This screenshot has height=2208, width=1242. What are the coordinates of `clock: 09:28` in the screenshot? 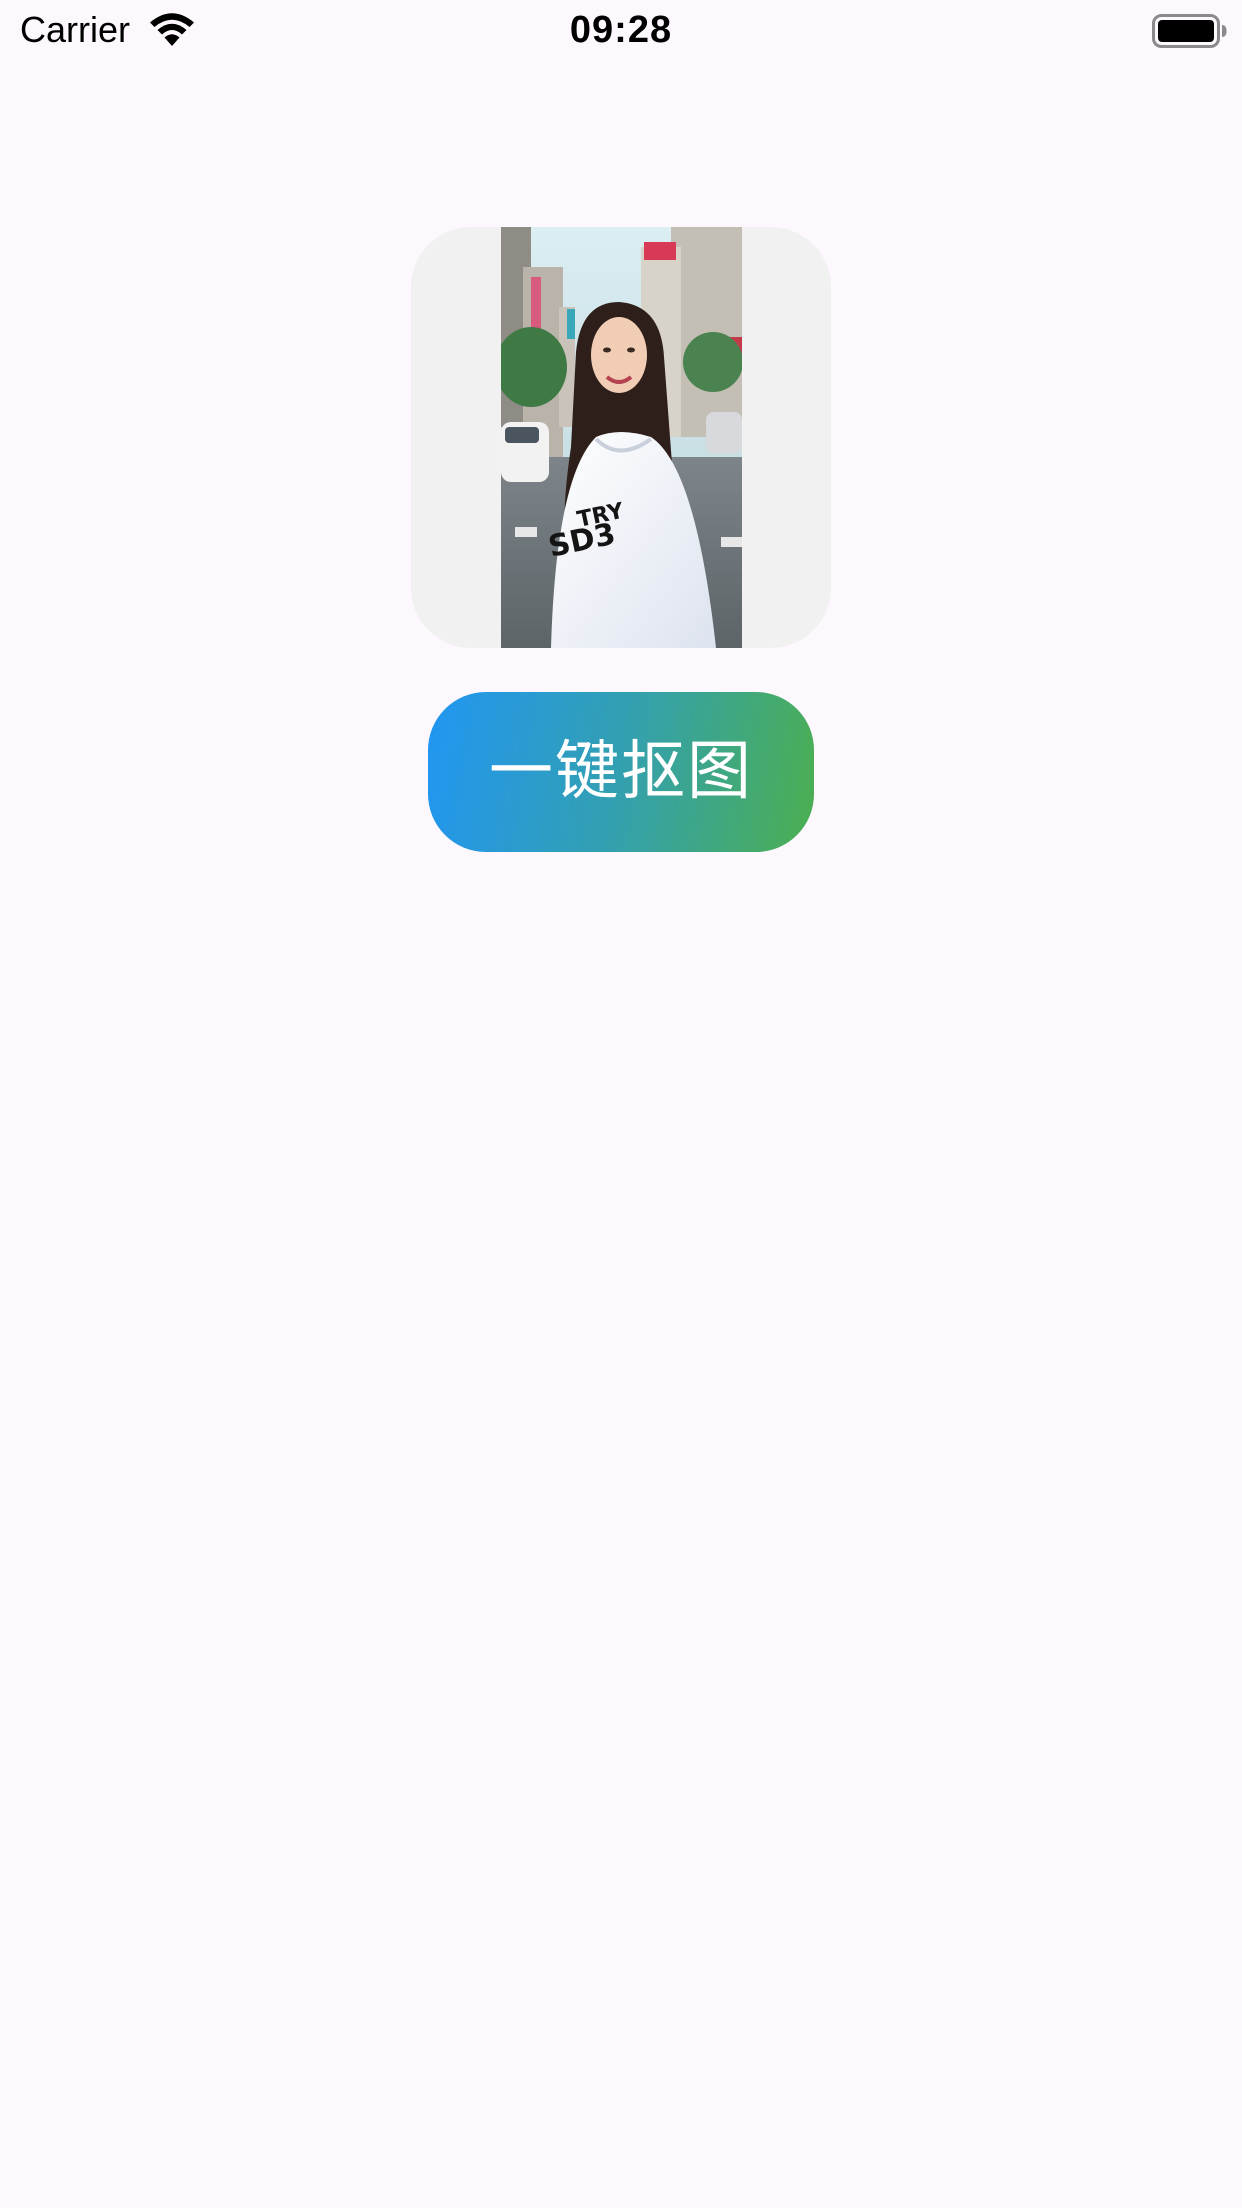 It's located at (621, 30).